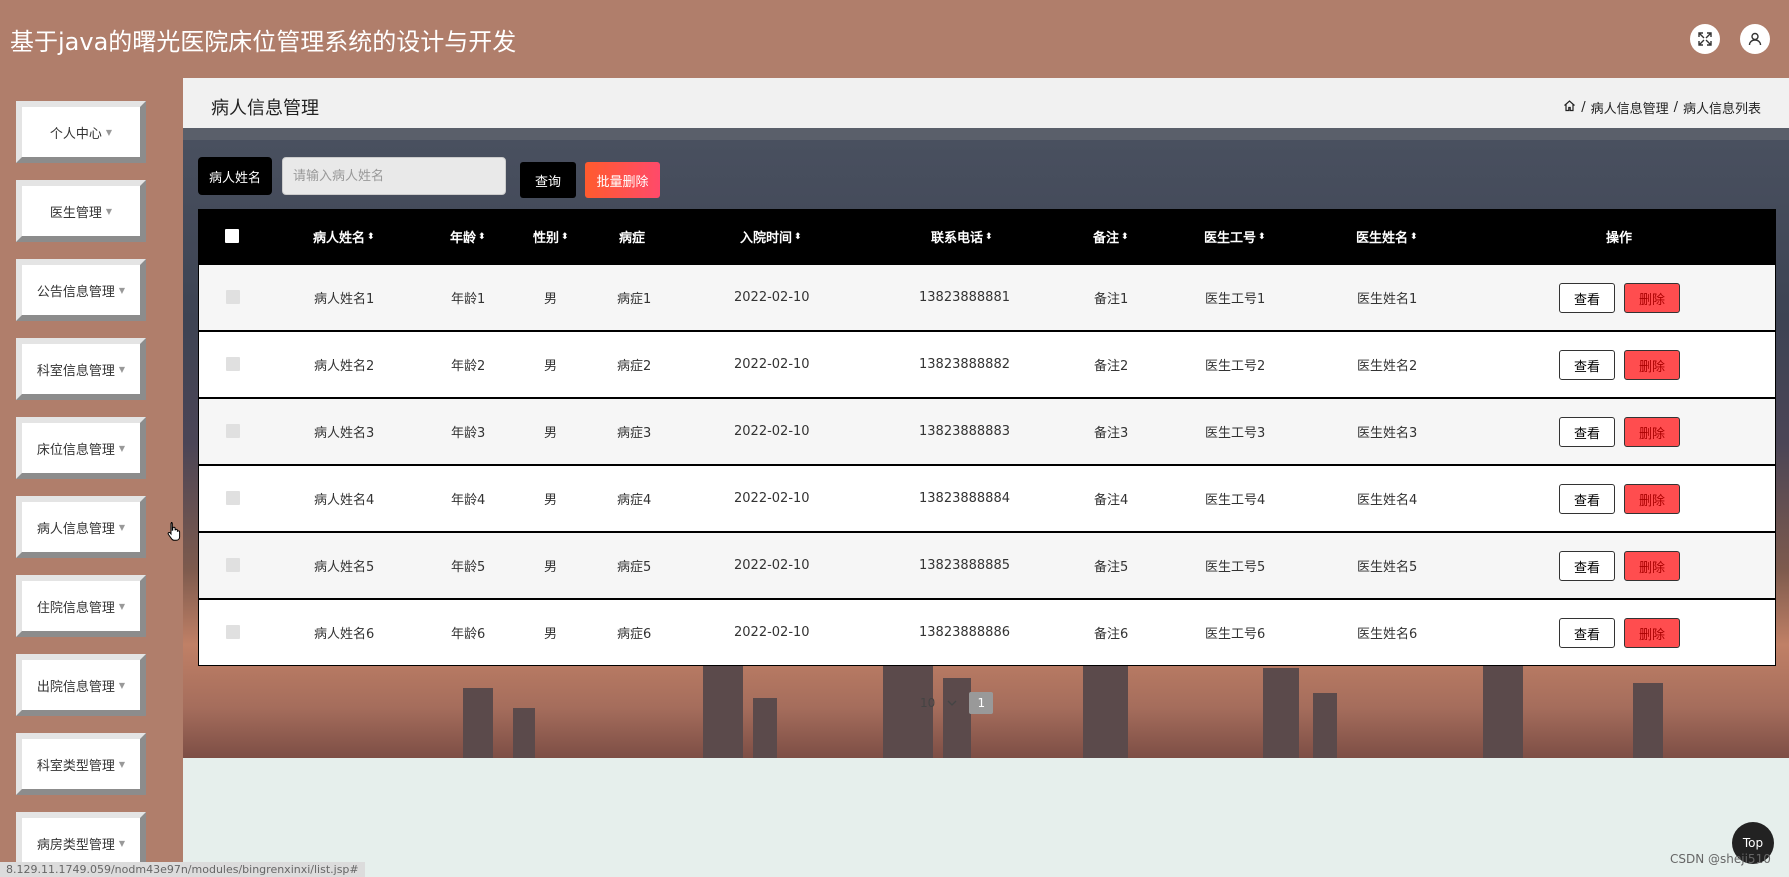 This screenshot has height=877, width=1789. What do you see at coordinates (1387, 236) in the screenshot?
I see `column-header-doctor-name: 医生姓名 ⬍` at bounding box center [1387, 236].